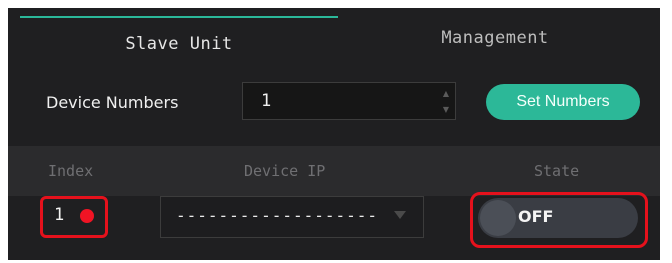 The image size is (672, 263). I want to click on status-dot-icon, so click(87, 216).